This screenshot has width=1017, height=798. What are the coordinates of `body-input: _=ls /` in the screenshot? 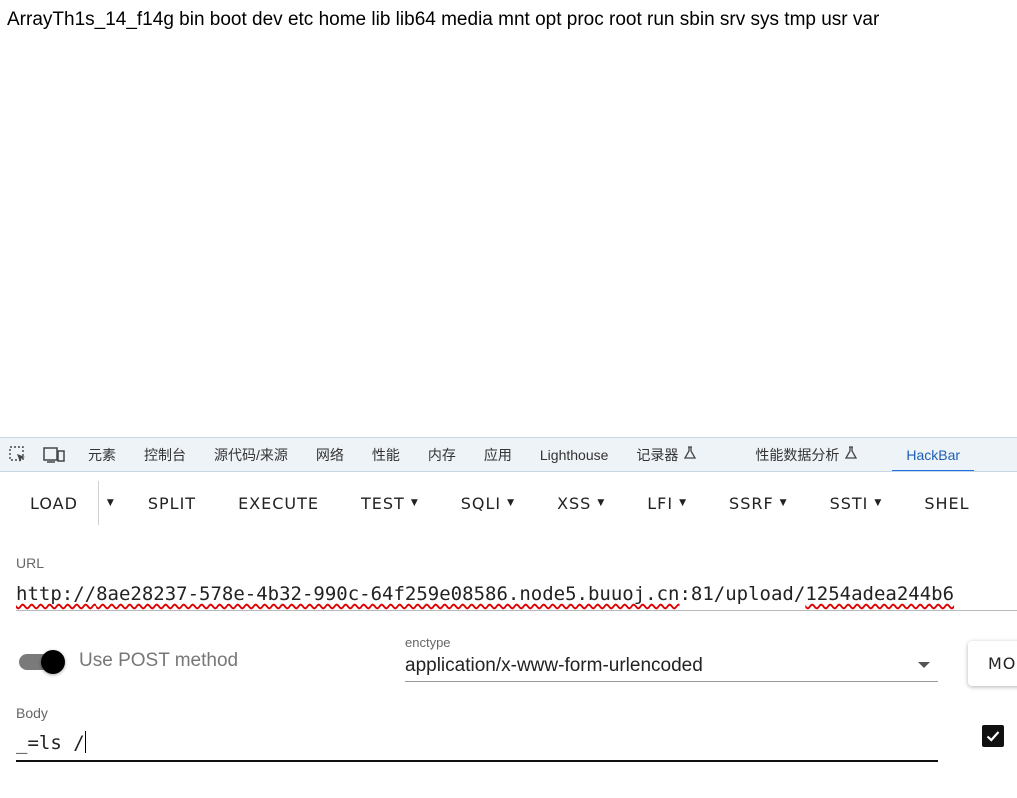 It's located at (477, 745).